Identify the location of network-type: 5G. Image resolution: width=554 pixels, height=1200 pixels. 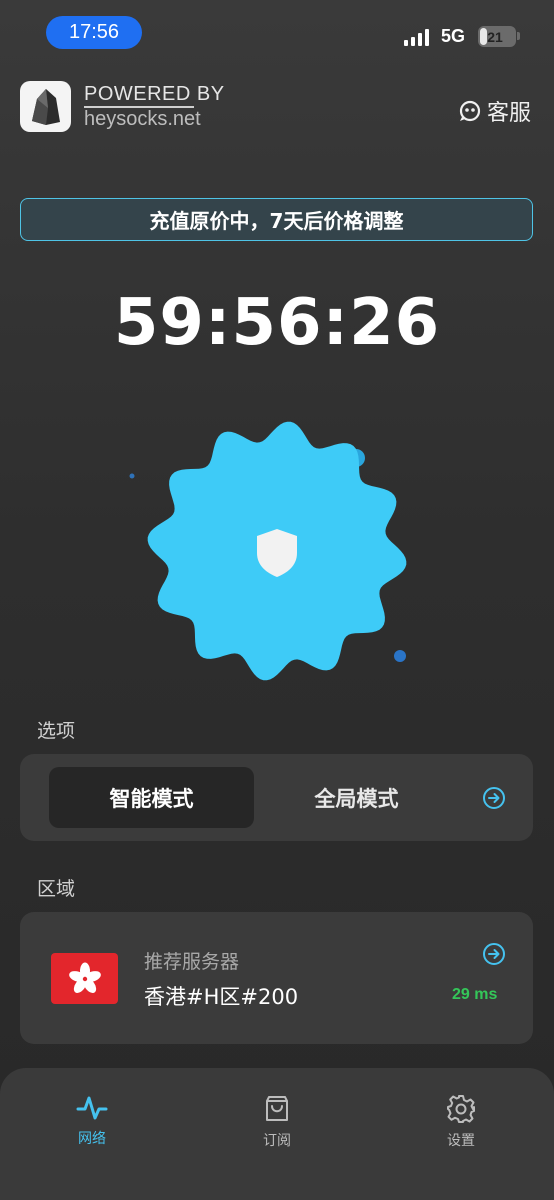
(453, 36).